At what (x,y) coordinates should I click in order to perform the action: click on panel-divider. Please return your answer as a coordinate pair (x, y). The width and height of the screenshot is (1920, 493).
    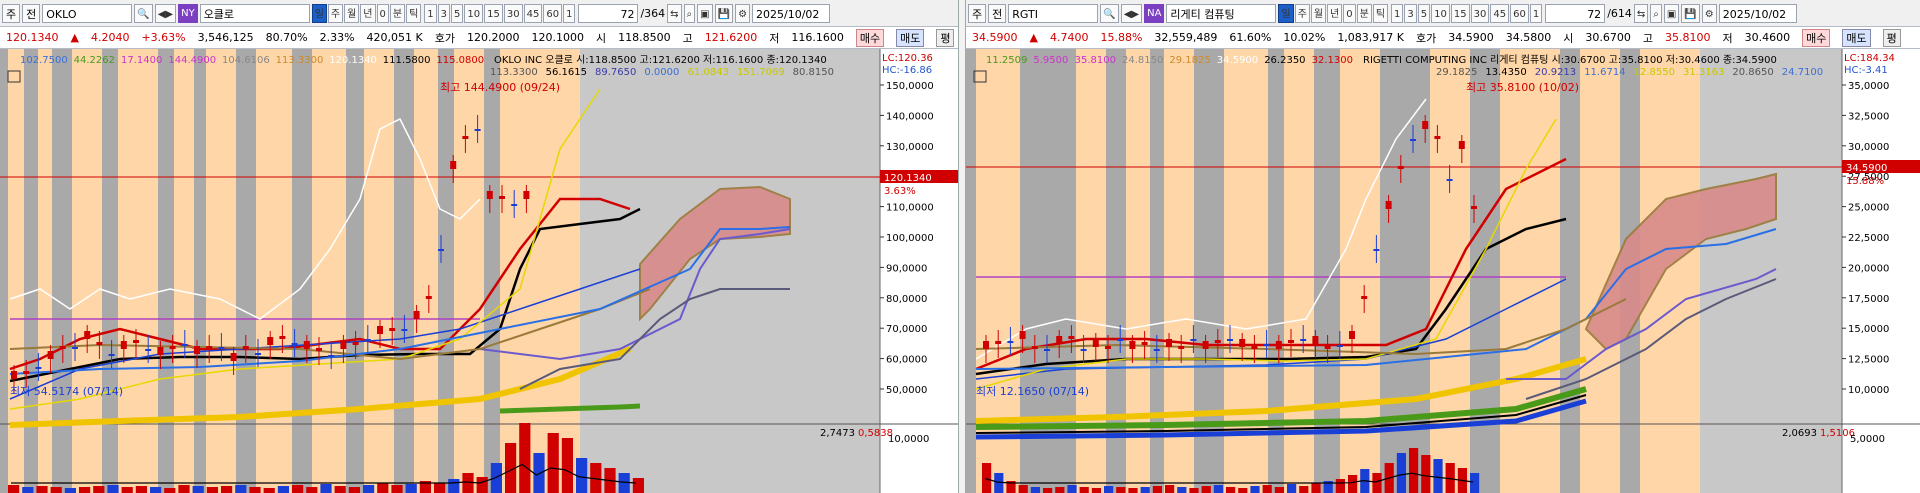
    Looking at the image, I should click on (962, 246).